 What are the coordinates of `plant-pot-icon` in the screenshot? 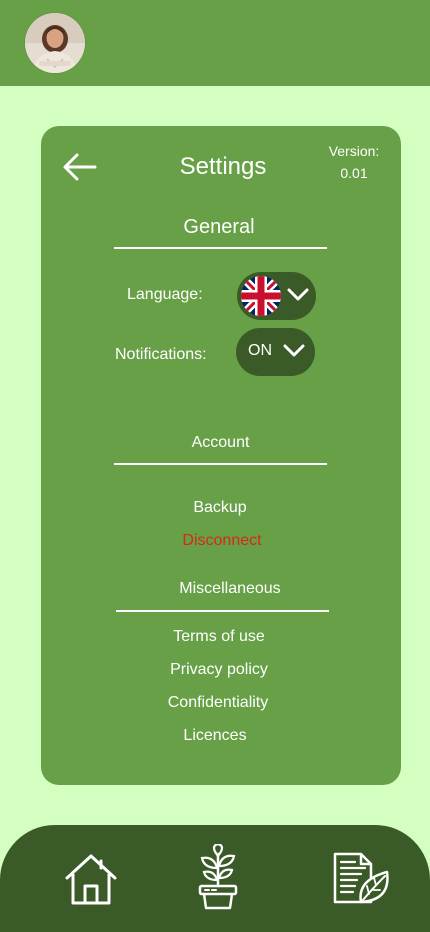 It's located at (218, 876).